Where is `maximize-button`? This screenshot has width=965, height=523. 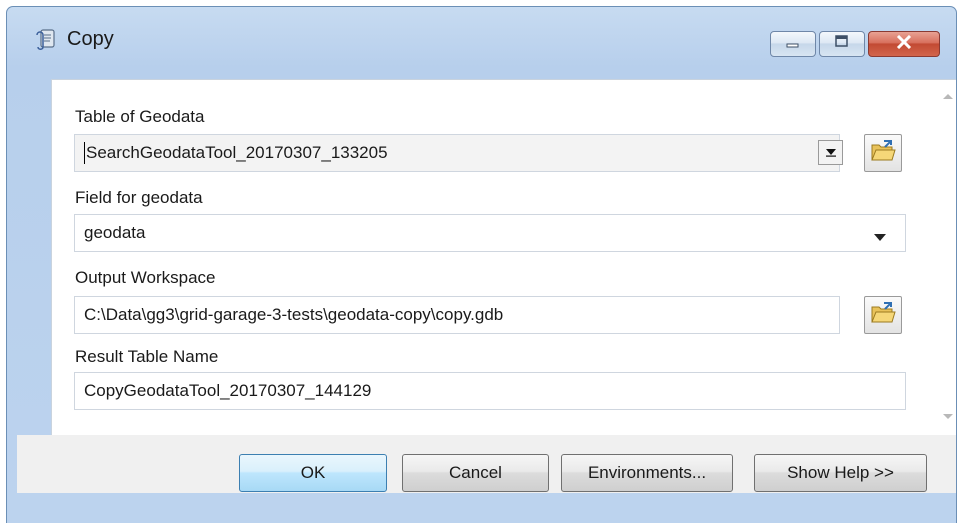 maximize-button is located at coordinates (842, 44).